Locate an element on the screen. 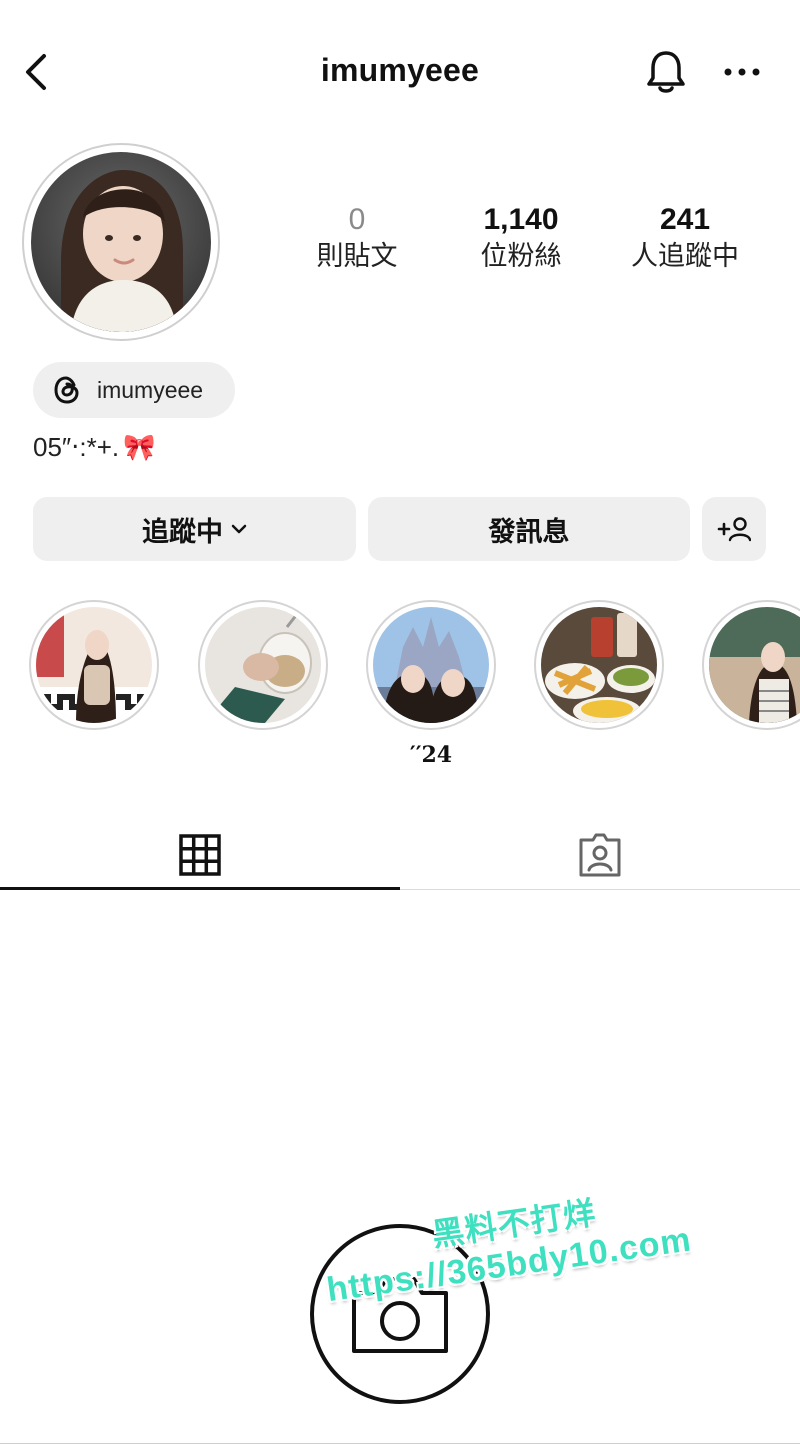 The image size is (800, 1446). active-tab-indicator is located at coordinates (200, 888).